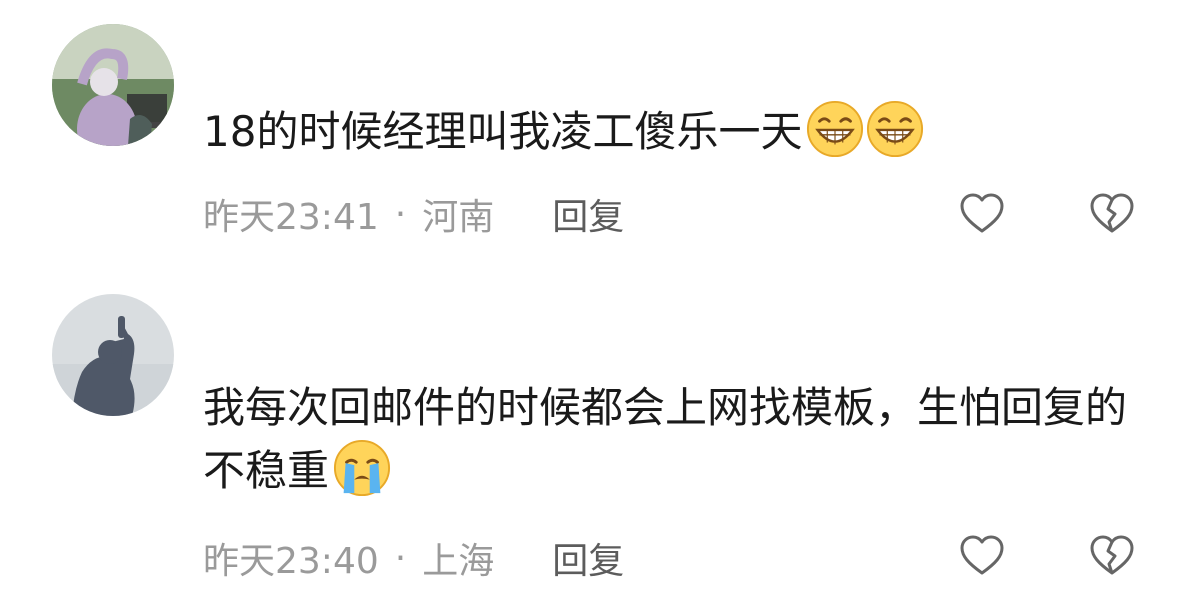  What do you see at coordinates (503, 131) in the screenshot?
I see `comment-content: 18的时候经理叫我凌工傻乐一天` at bounding box center [503, 131].